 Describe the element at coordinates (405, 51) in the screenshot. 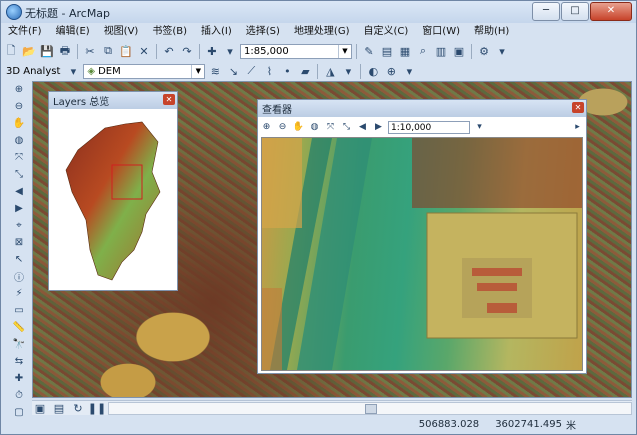

I see `catalog-icon: ▦` at that location.